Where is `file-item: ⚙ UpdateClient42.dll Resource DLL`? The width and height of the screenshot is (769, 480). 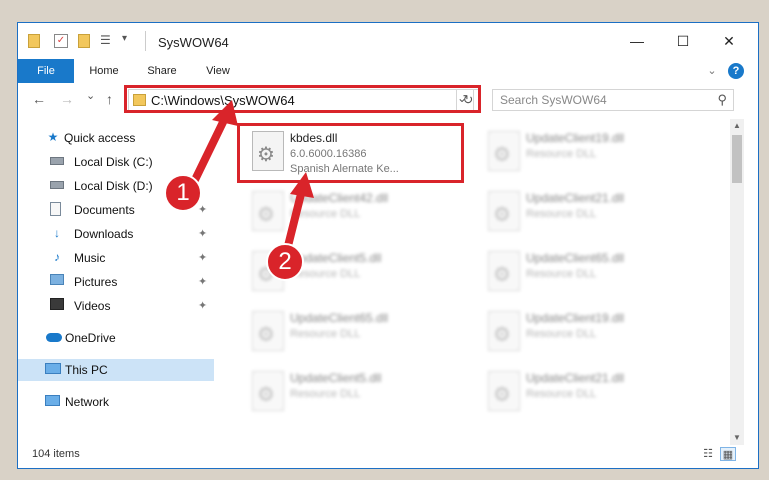
file-item: ⚙ UpdateClient42.dll Resource DLL is located at coordinates (352, 212).